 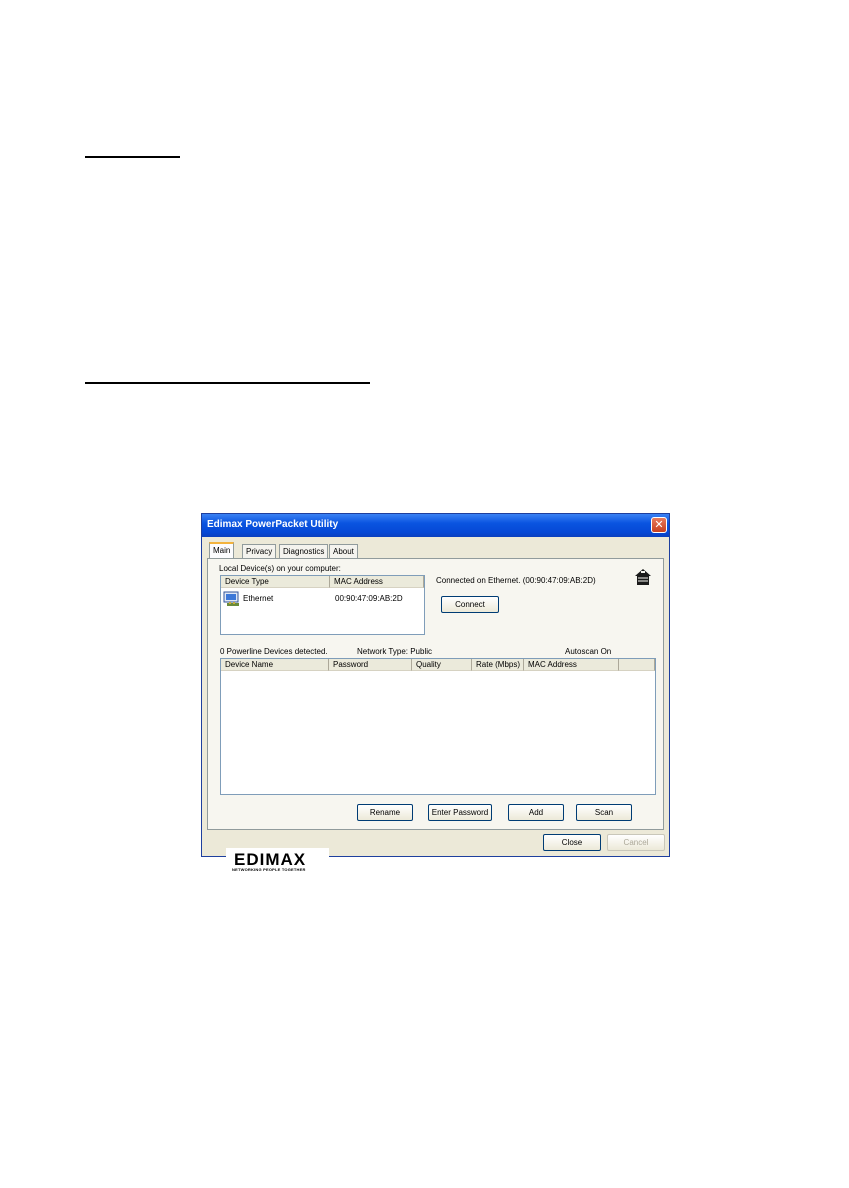 What do you see at coordinates (498, 665) in the screenshot?
I see `column-header-rate: Rate (Mbps)` at bounding box center [498, 665].